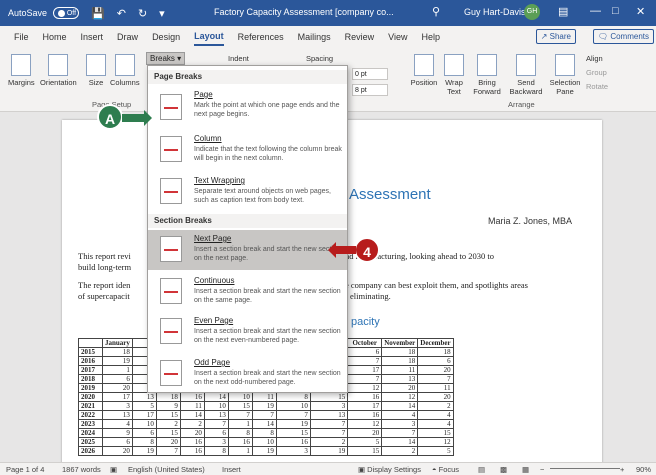  What do you see at coordinates (104, 291) in the screenshot?
I see `paragraph-2-left: The report iden of supercapacit` at bounding box center [104, 291].